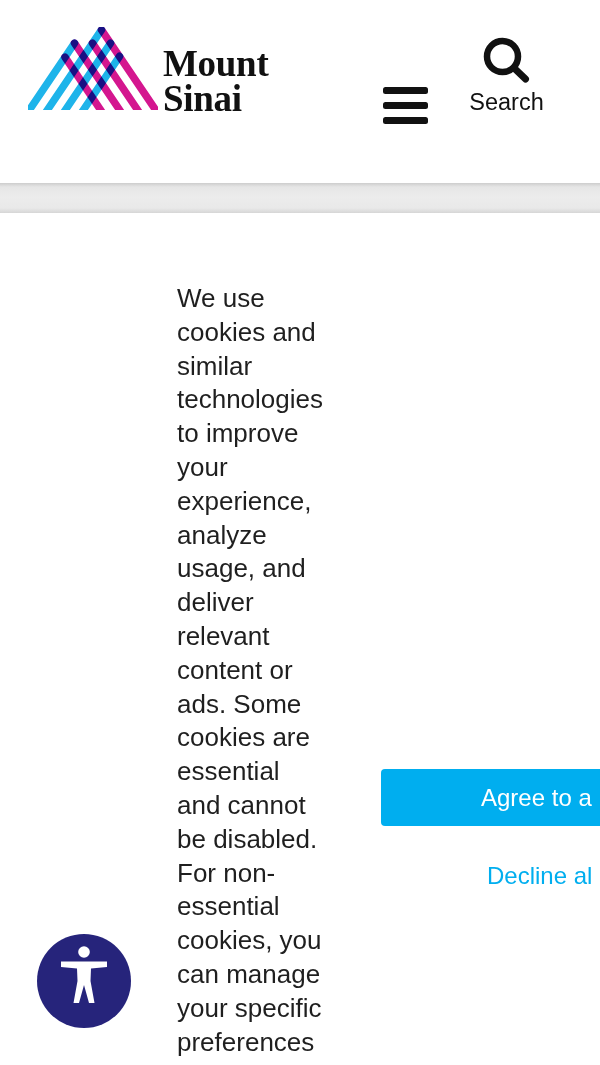  I want to click on menu-icon, so click(405, 105).